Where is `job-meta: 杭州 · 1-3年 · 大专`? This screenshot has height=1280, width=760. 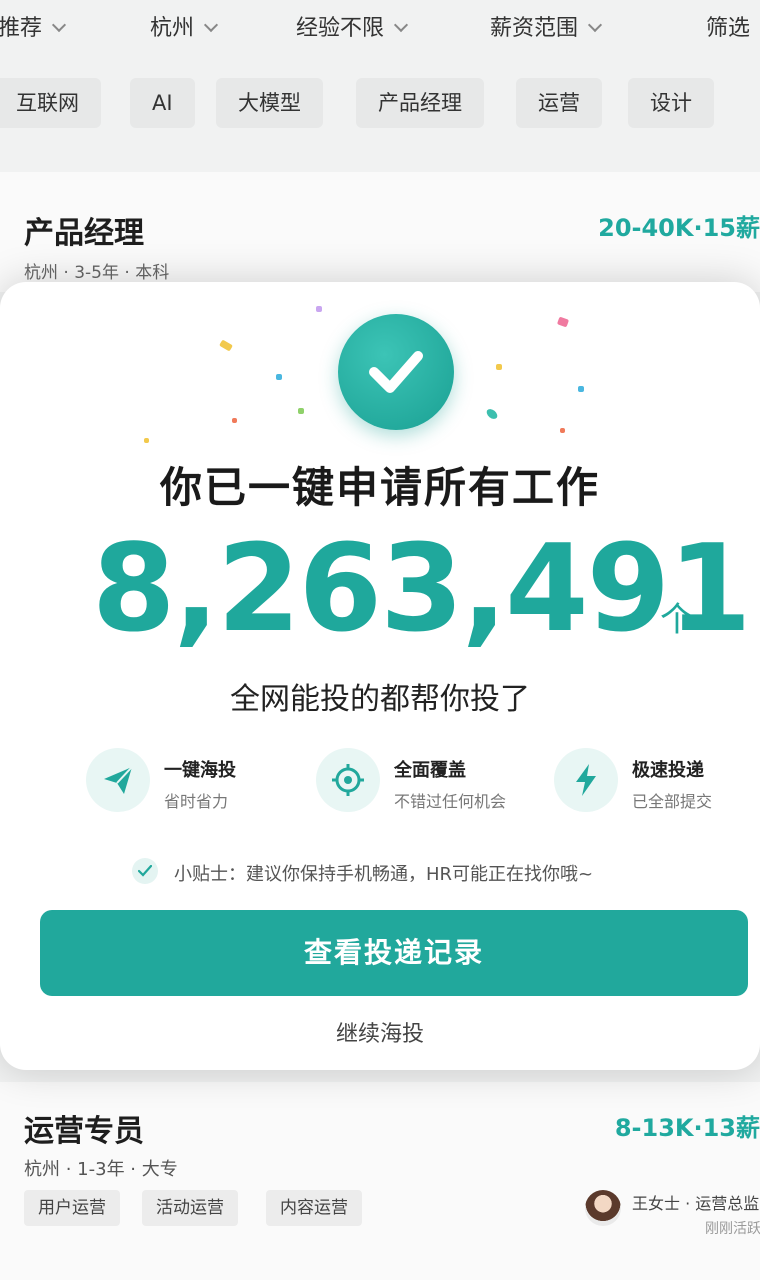 job-meta: 杭州 · 1-3年 · 大专 is located at coordinates (101, 1169).